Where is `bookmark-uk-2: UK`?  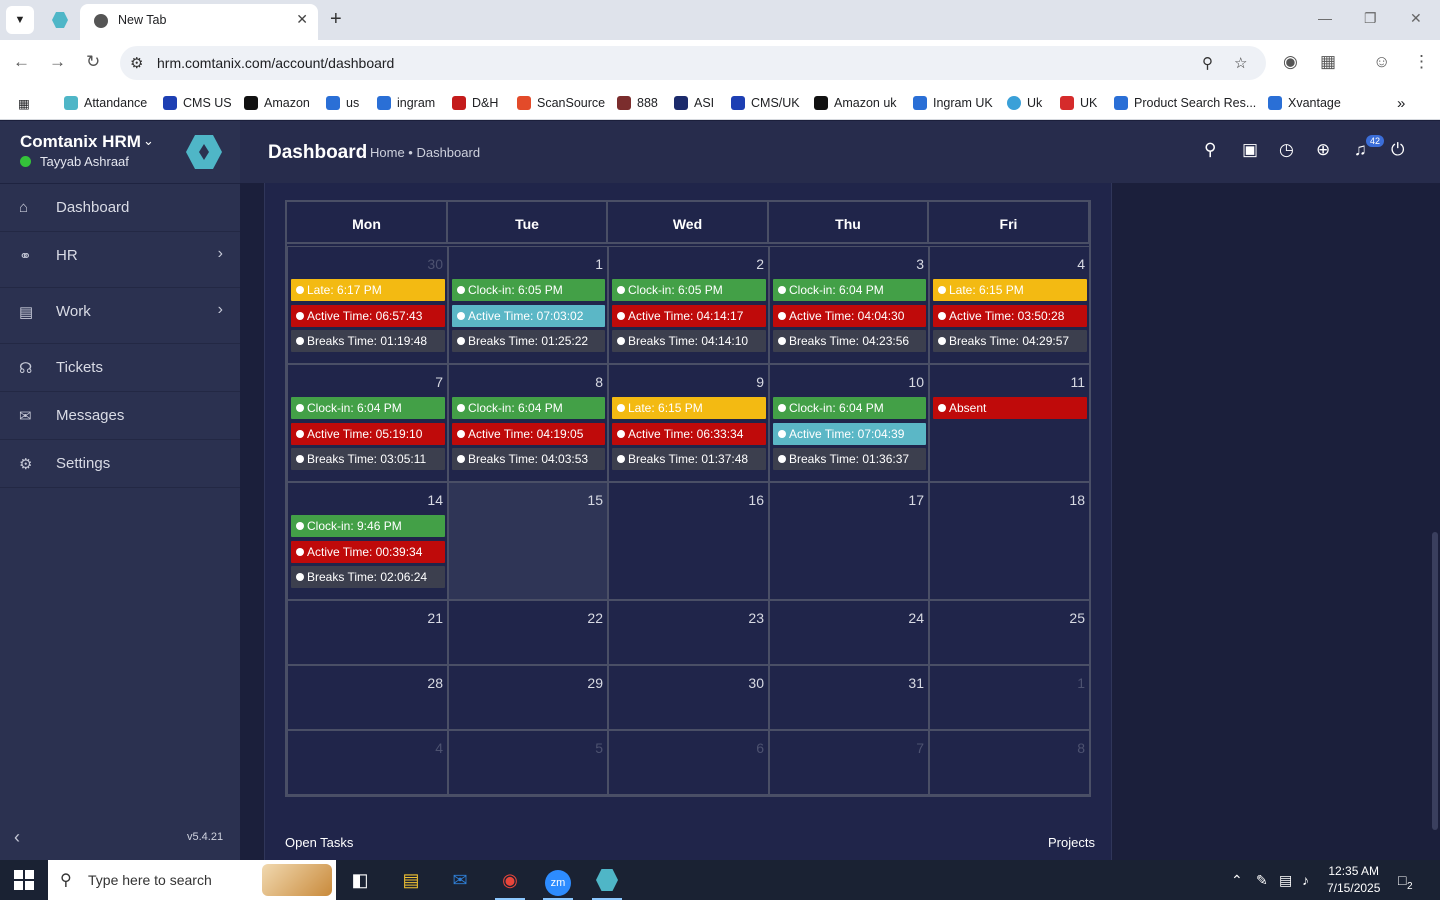
bookmark-uk-2: UK is located at coordinates (1078, 103).